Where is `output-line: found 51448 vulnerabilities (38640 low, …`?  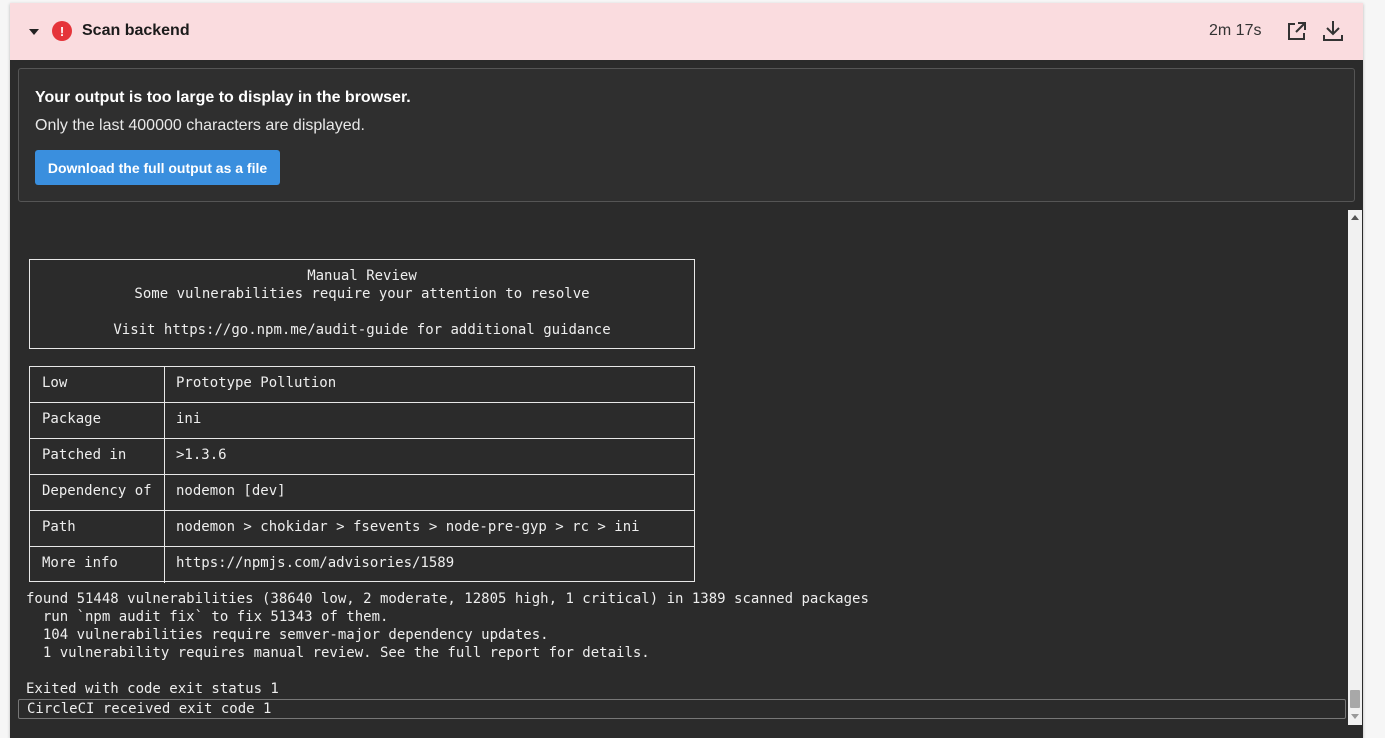
output-line: found 51448 vulnerabilities (38640 low, … is located at coordinates (447, 599).